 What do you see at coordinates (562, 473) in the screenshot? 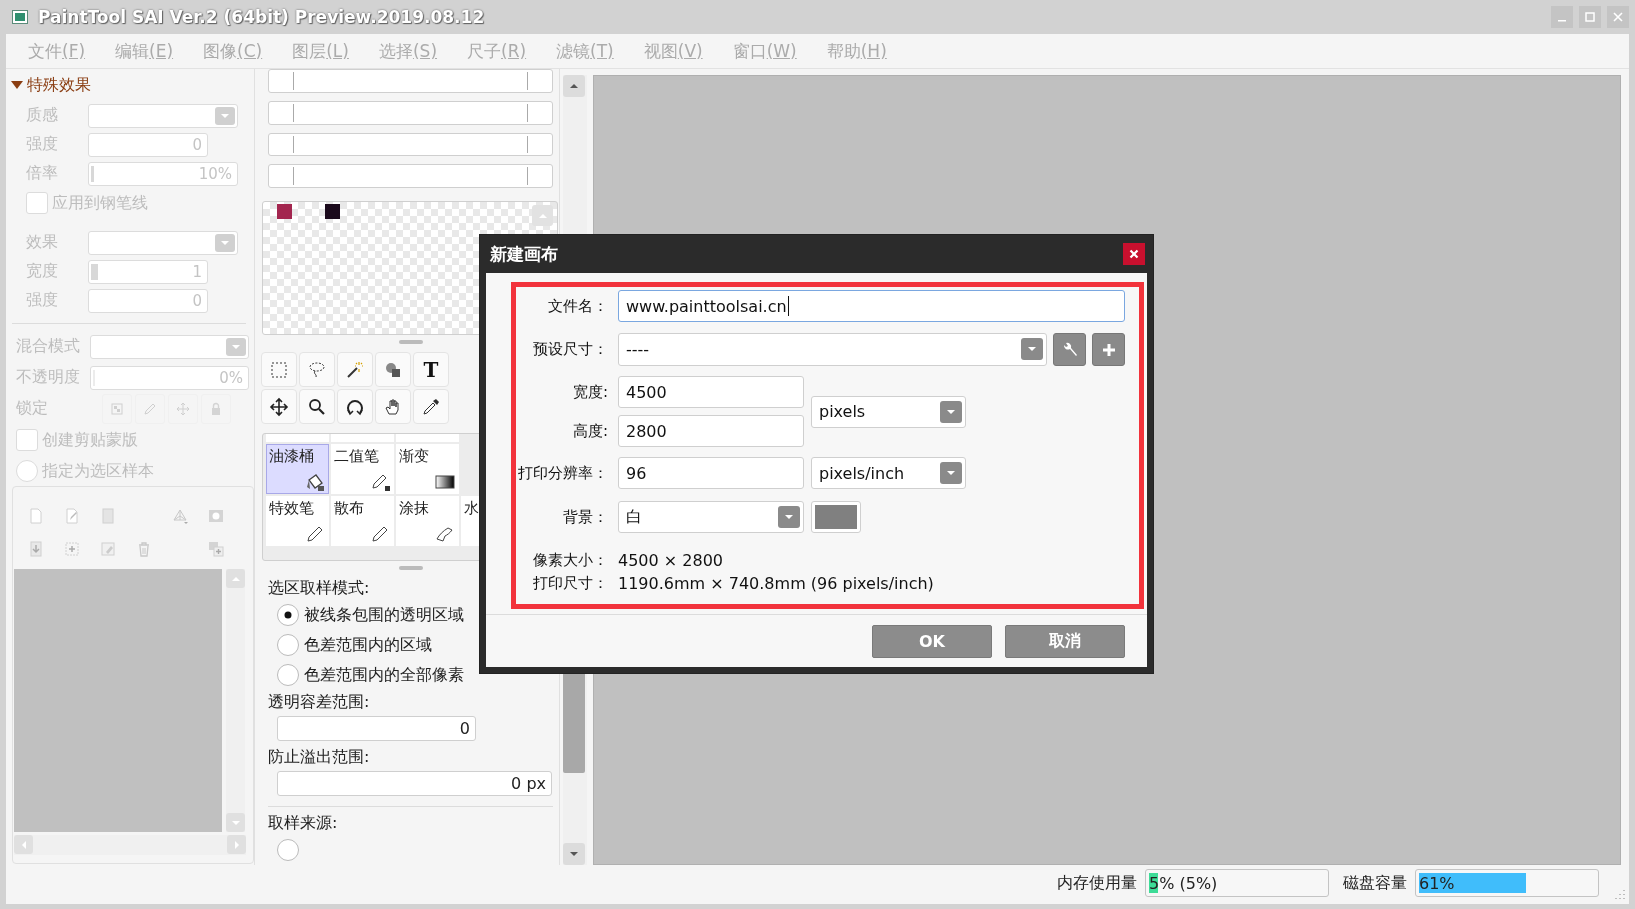
I see `field-label: 打印分辨率：` at bounding box center [562, 473].